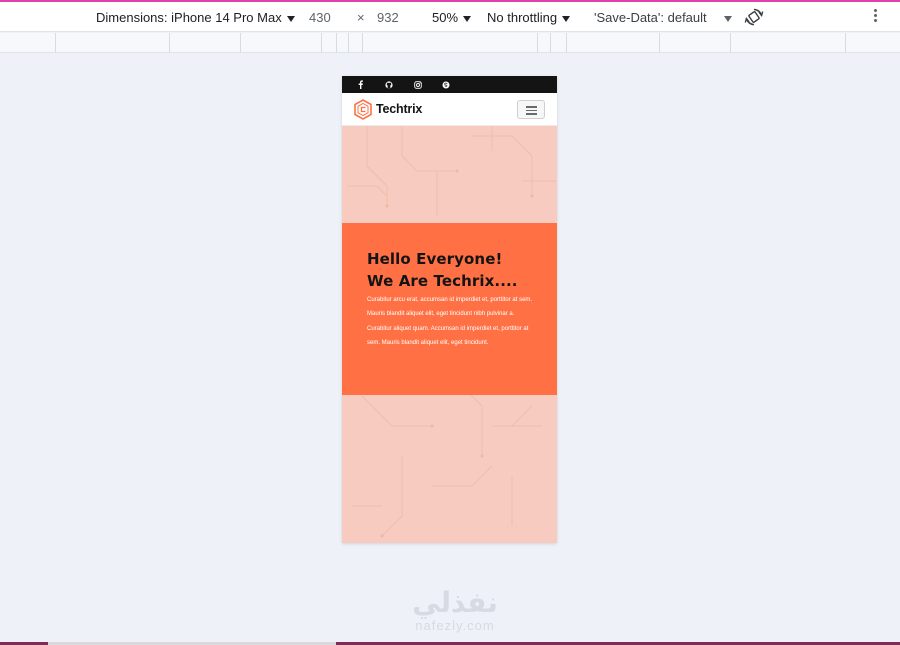 Image resolution: width=900 pixels, height=645 pixels. I want to click on rotate-icon, so click(754, 17).